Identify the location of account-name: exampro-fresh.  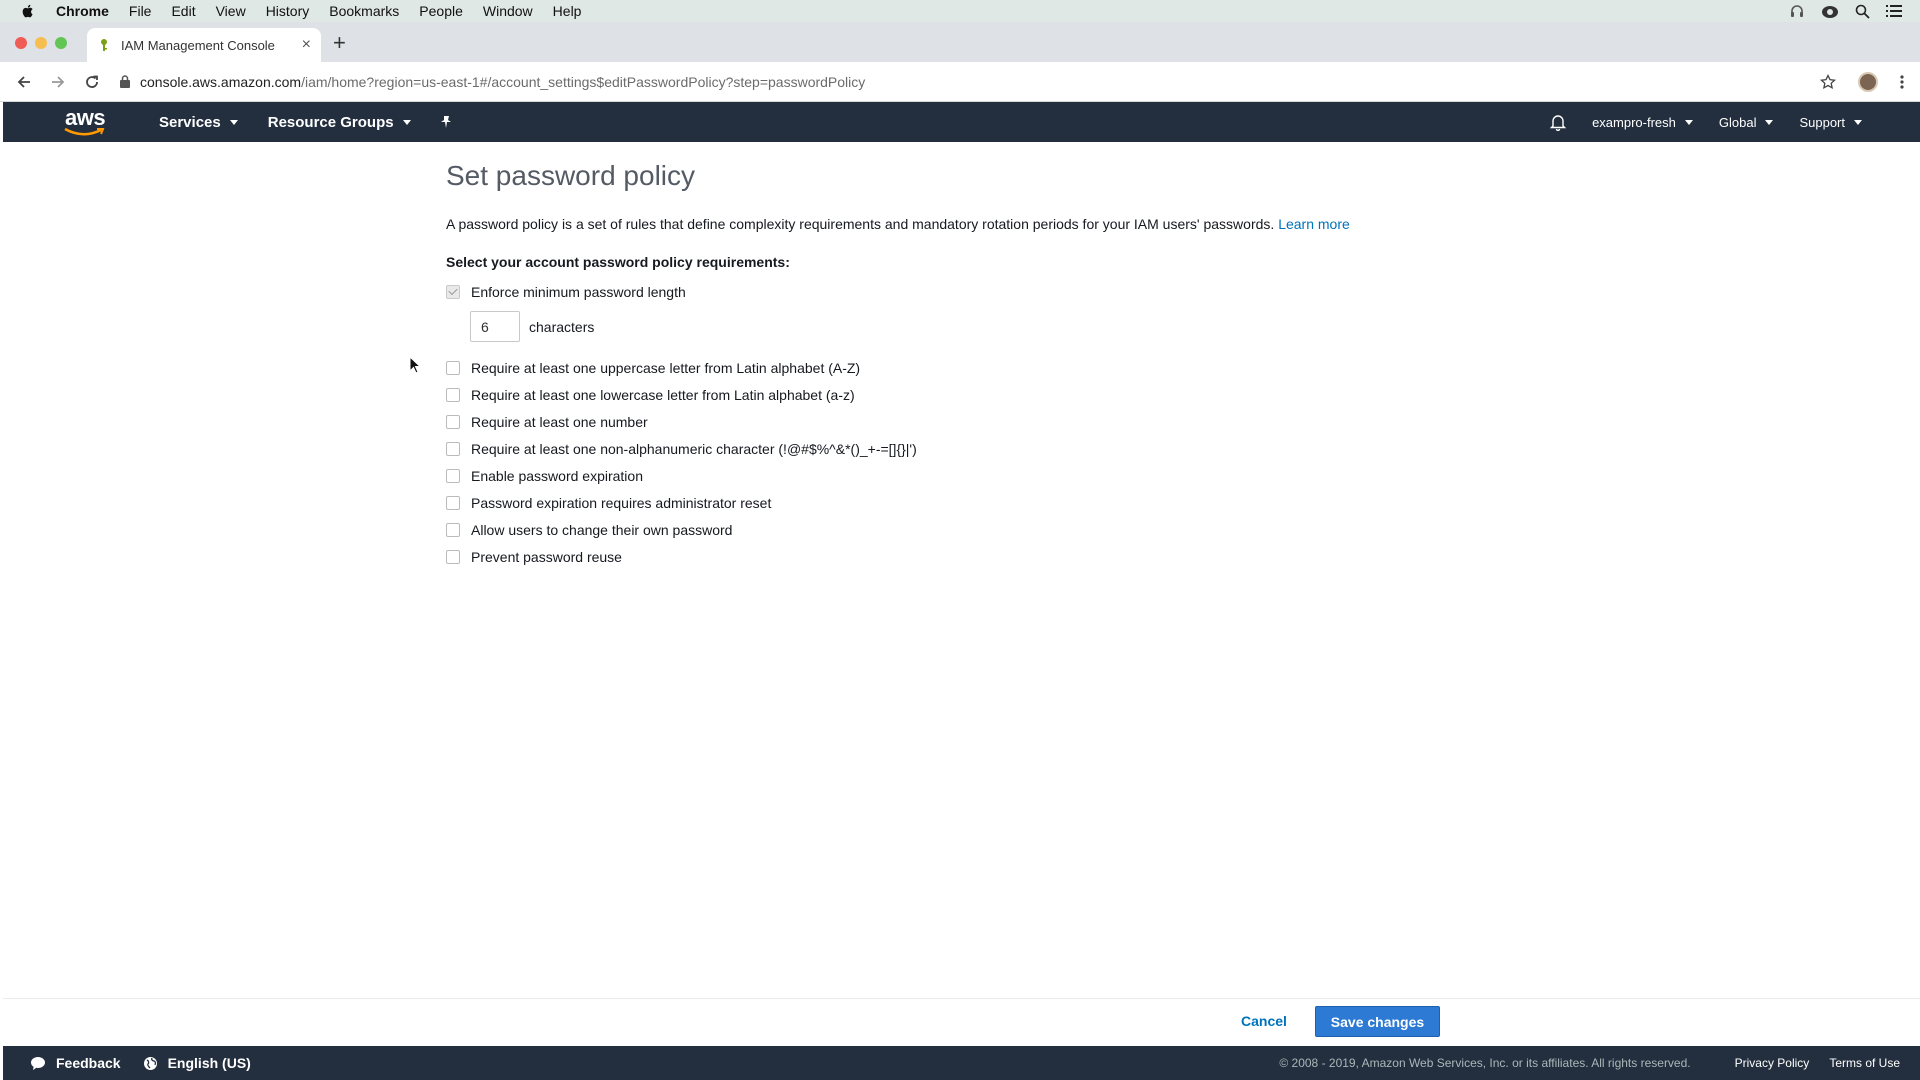
(1634, 122).